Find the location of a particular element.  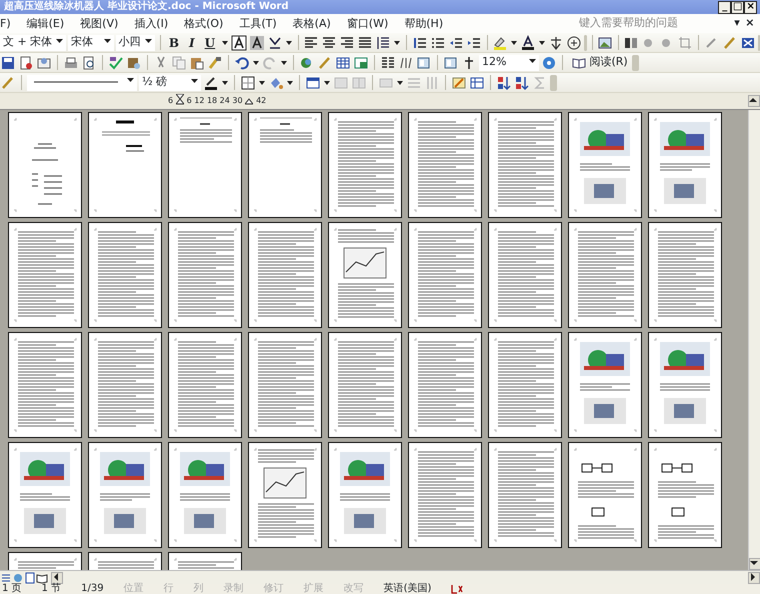

close-button: × is located at coordinates (751, 7).